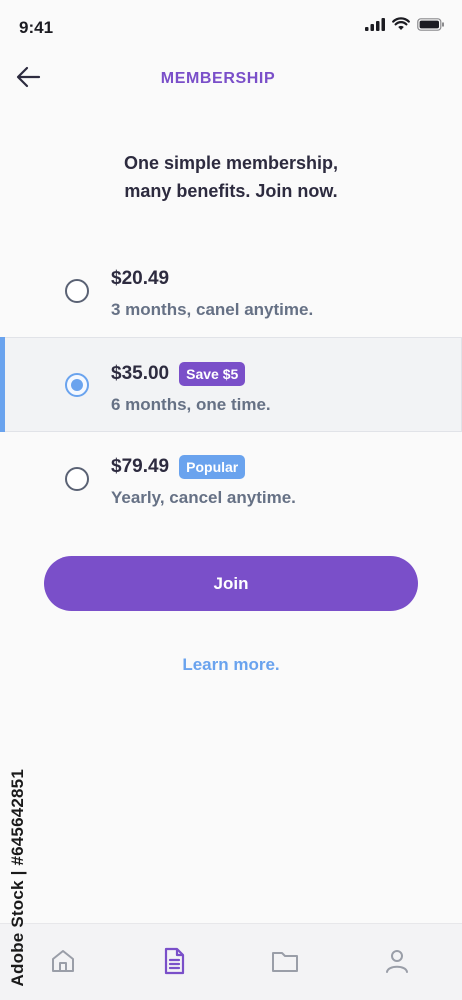  I want to click on plan-option-6-months: $35.00 Save $5 6 months, one time., so click(231, 384).